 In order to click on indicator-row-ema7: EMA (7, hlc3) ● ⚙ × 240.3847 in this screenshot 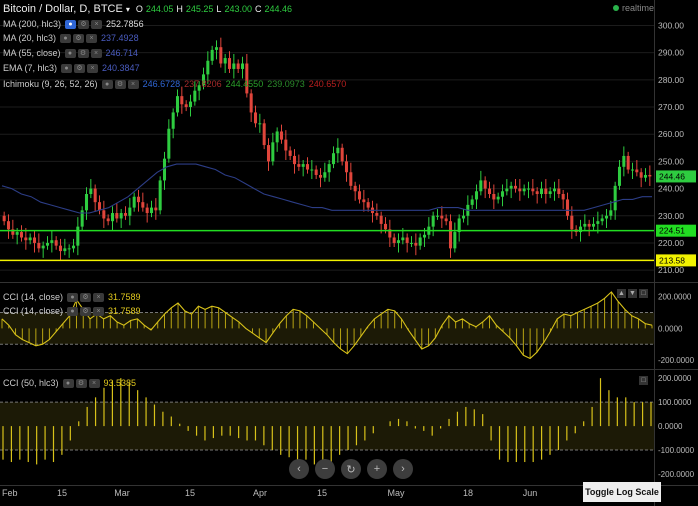, I will do `click(71, 68)`.